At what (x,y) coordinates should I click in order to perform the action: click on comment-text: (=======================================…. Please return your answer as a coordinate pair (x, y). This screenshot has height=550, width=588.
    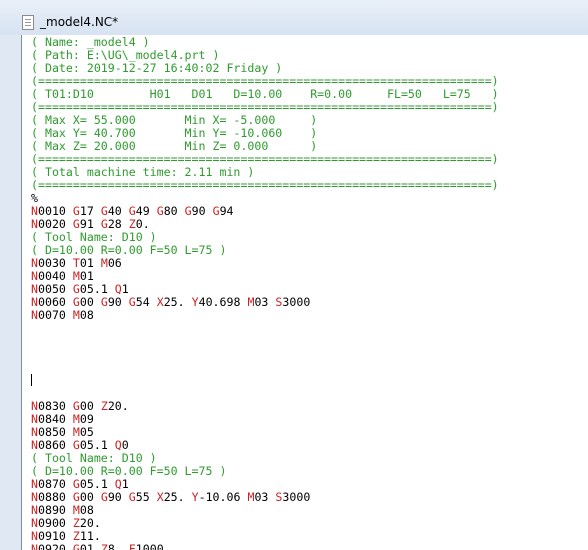
    Looking at the image, I should click on (265, 107).